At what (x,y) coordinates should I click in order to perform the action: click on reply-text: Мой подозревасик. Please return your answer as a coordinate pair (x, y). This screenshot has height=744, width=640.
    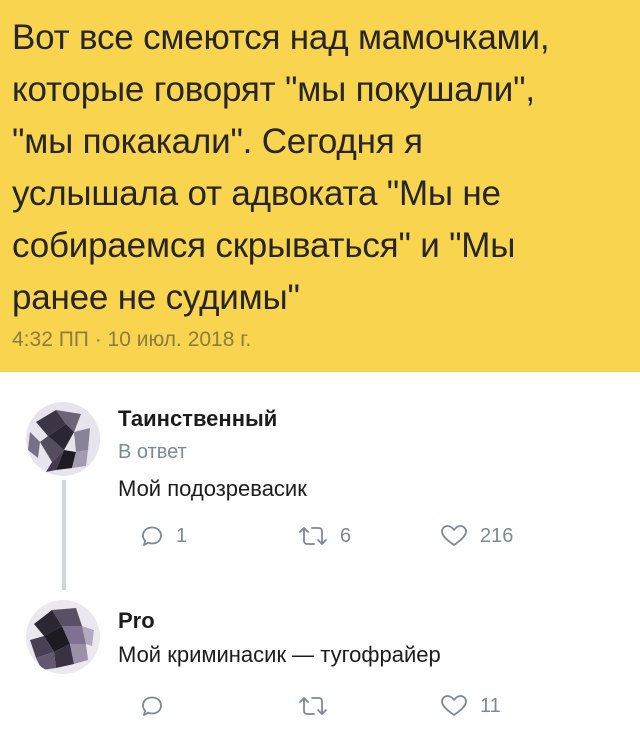
    Looking at the image, I should click on (212, 488).